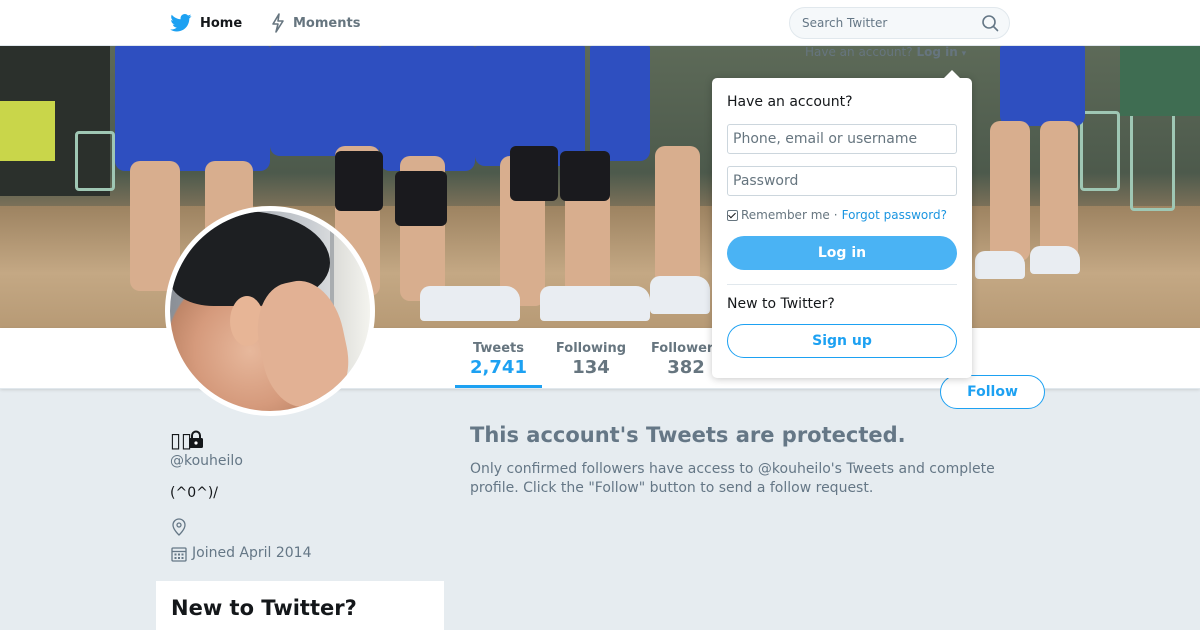 The height and width of the screenshot is (630, 1200). Describe the element at coordinates (992, 392) in the screenshot. I see `follow-button: Follow` at that location.